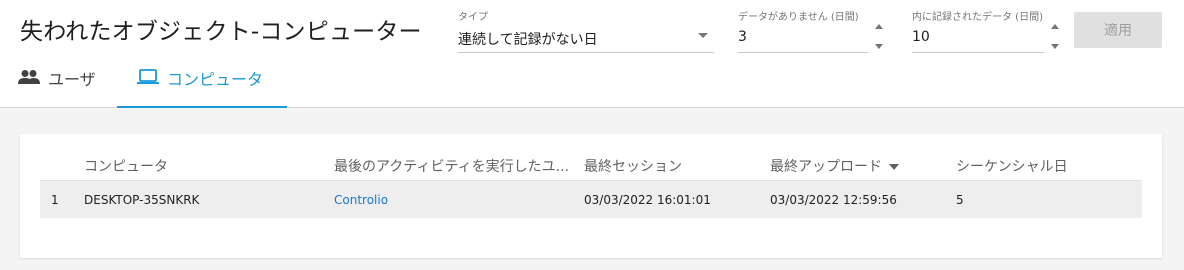 The width and height of the screenshot is (1184, 270). I want to click on no-data-days-label: データがありません (日間), so click(798, 17).